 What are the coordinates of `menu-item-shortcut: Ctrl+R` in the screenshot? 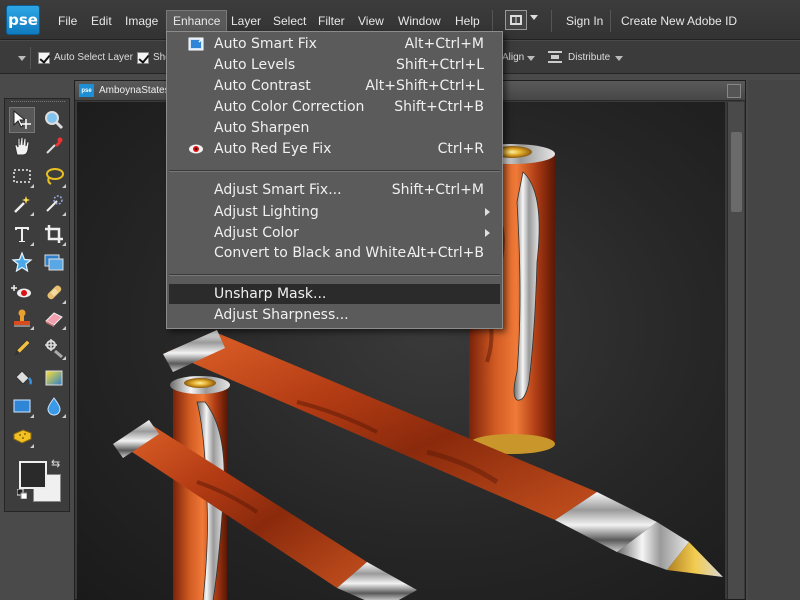 It's located at (460, 149).